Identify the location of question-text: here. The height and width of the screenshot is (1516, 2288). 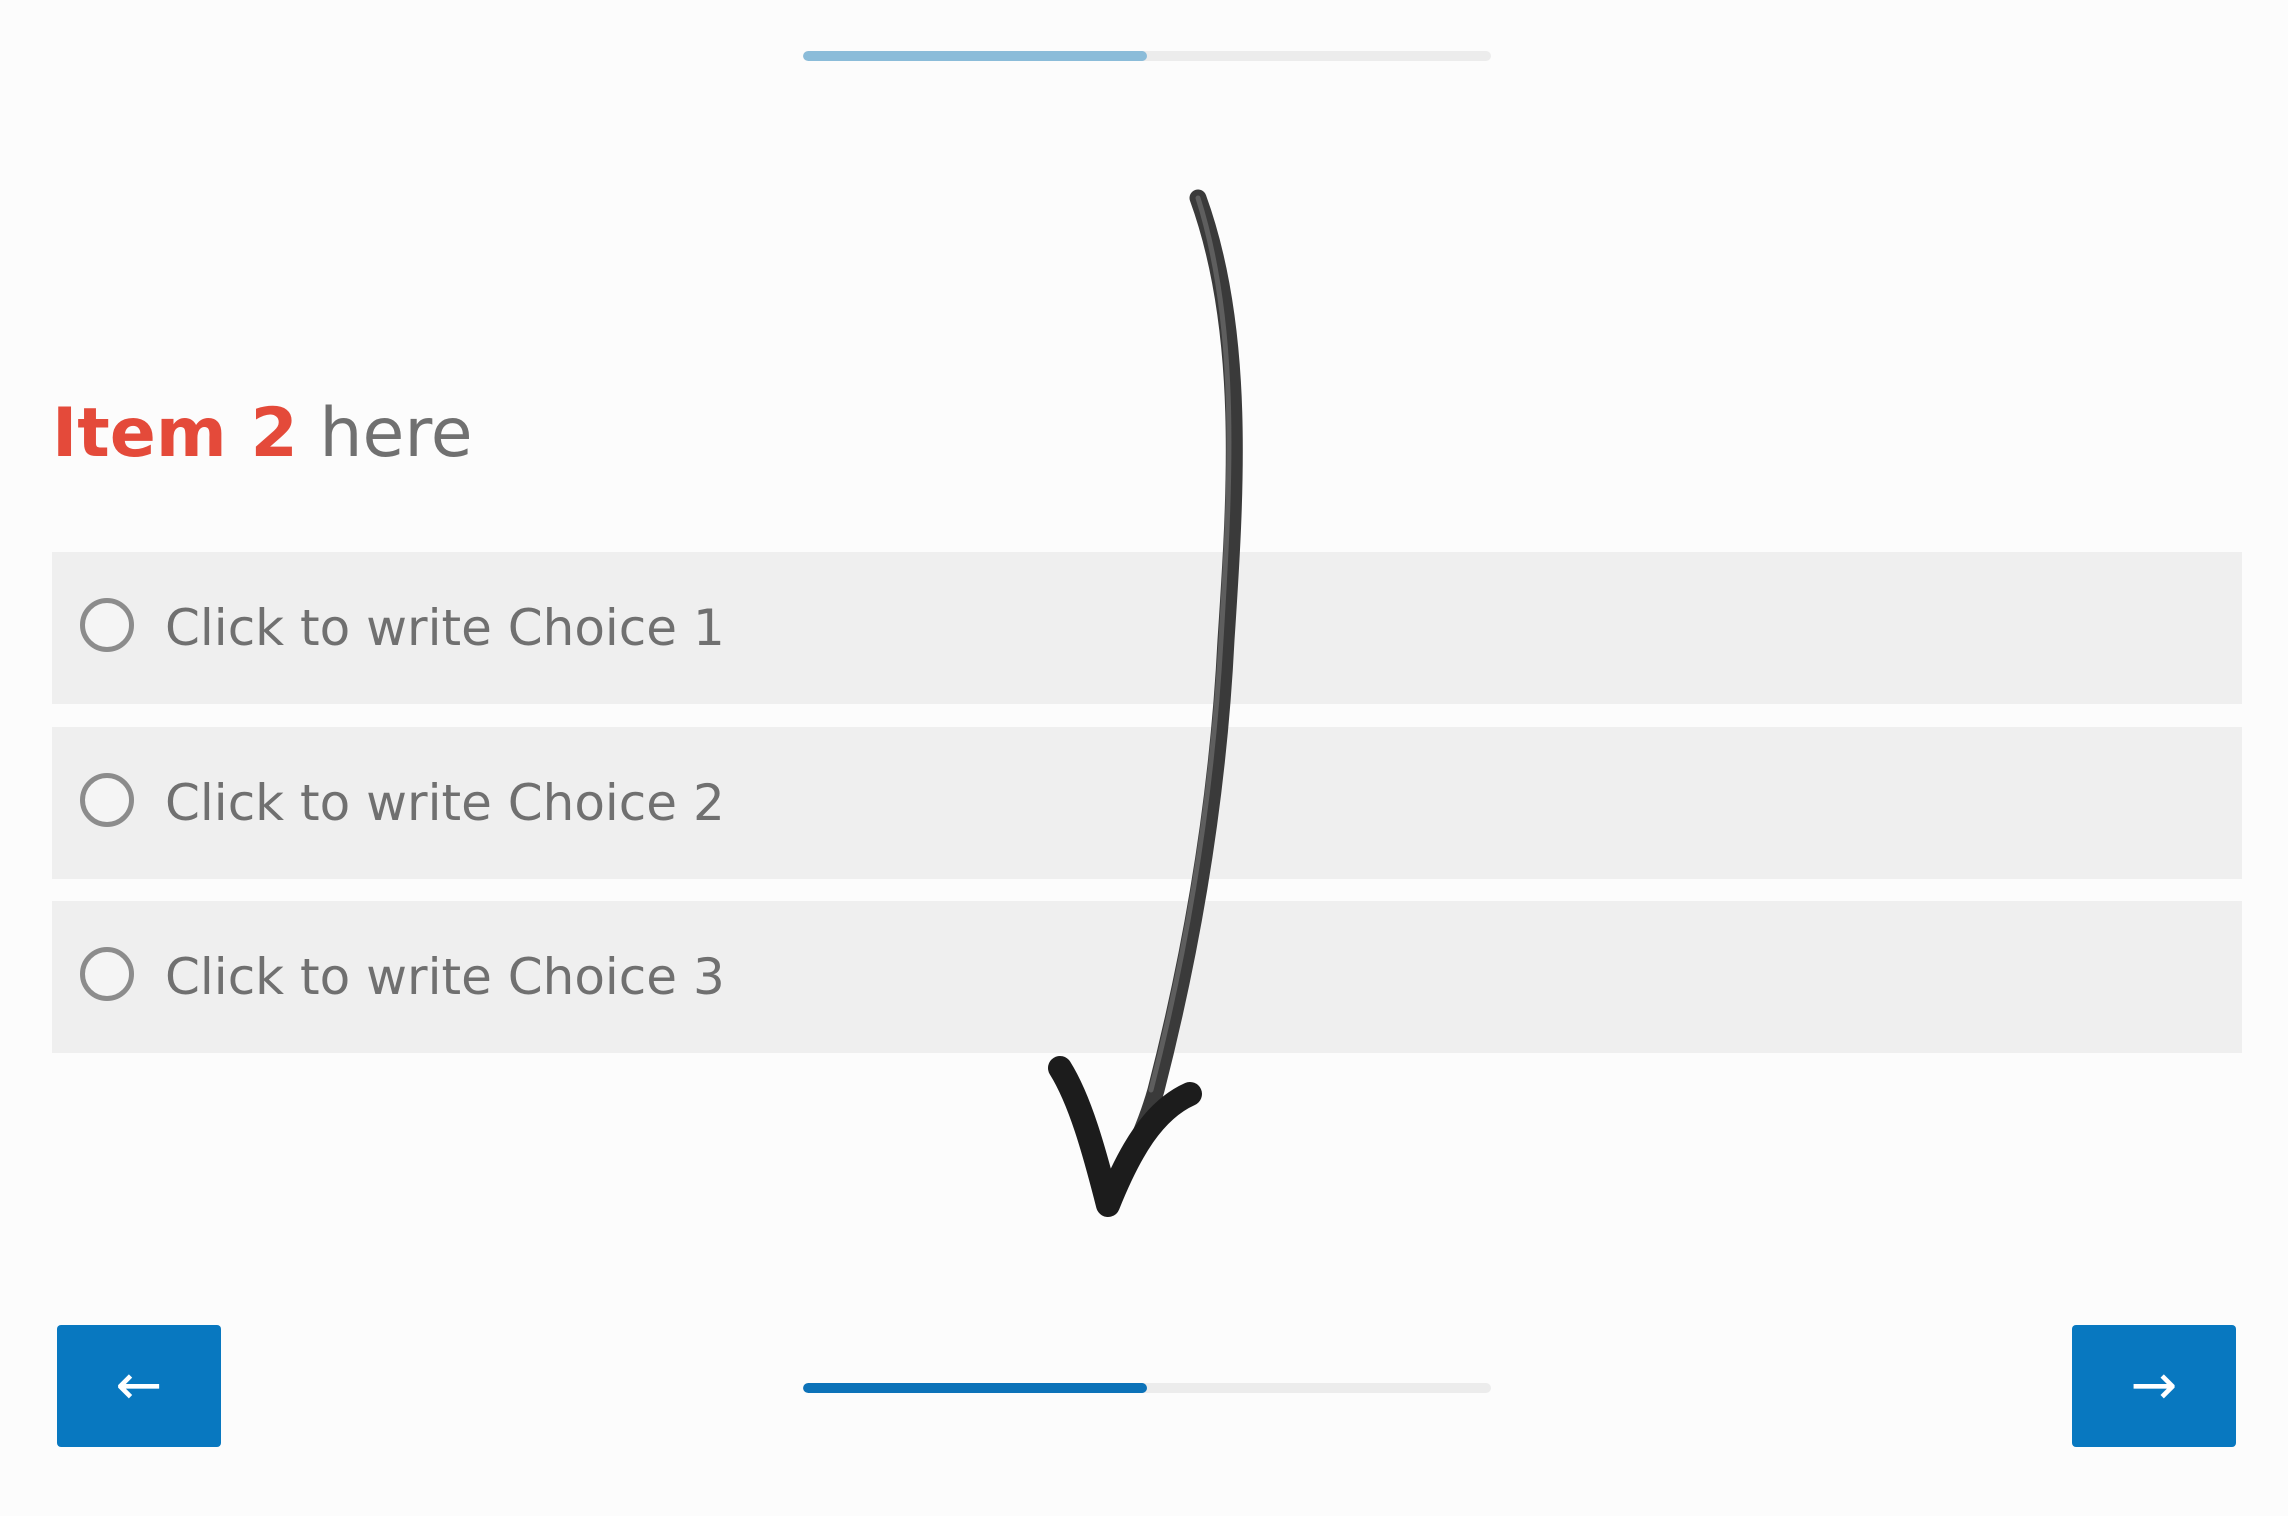
(385, 433).